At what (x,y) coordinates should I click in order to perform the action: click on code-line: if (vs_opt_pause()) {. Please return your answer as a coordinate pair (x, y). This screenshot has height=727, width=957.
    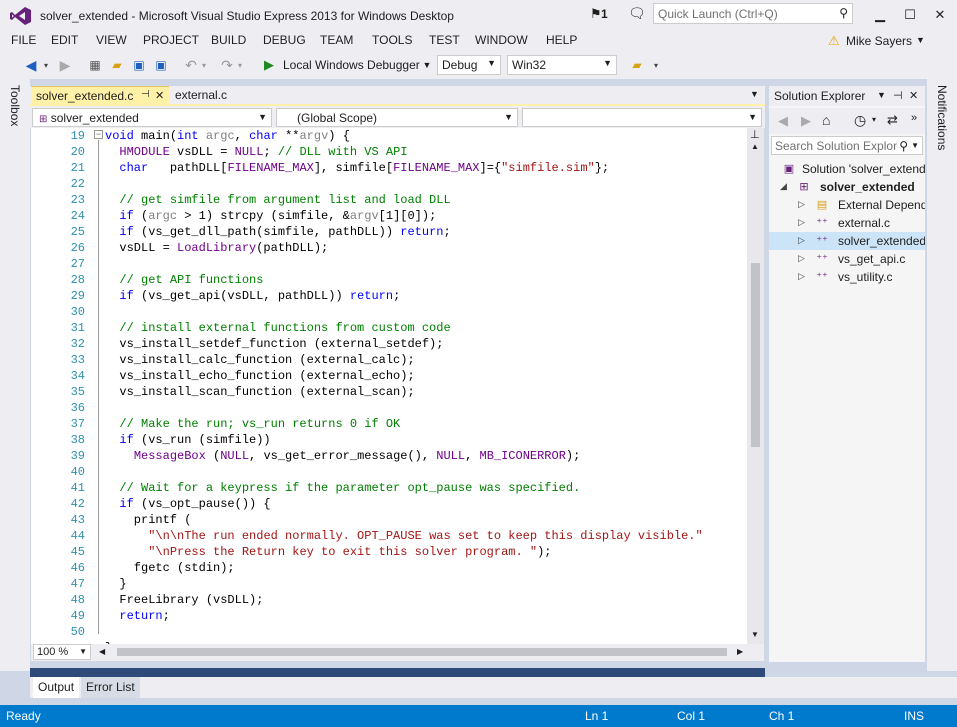
    Looking at the image, I should click on (187, 504).